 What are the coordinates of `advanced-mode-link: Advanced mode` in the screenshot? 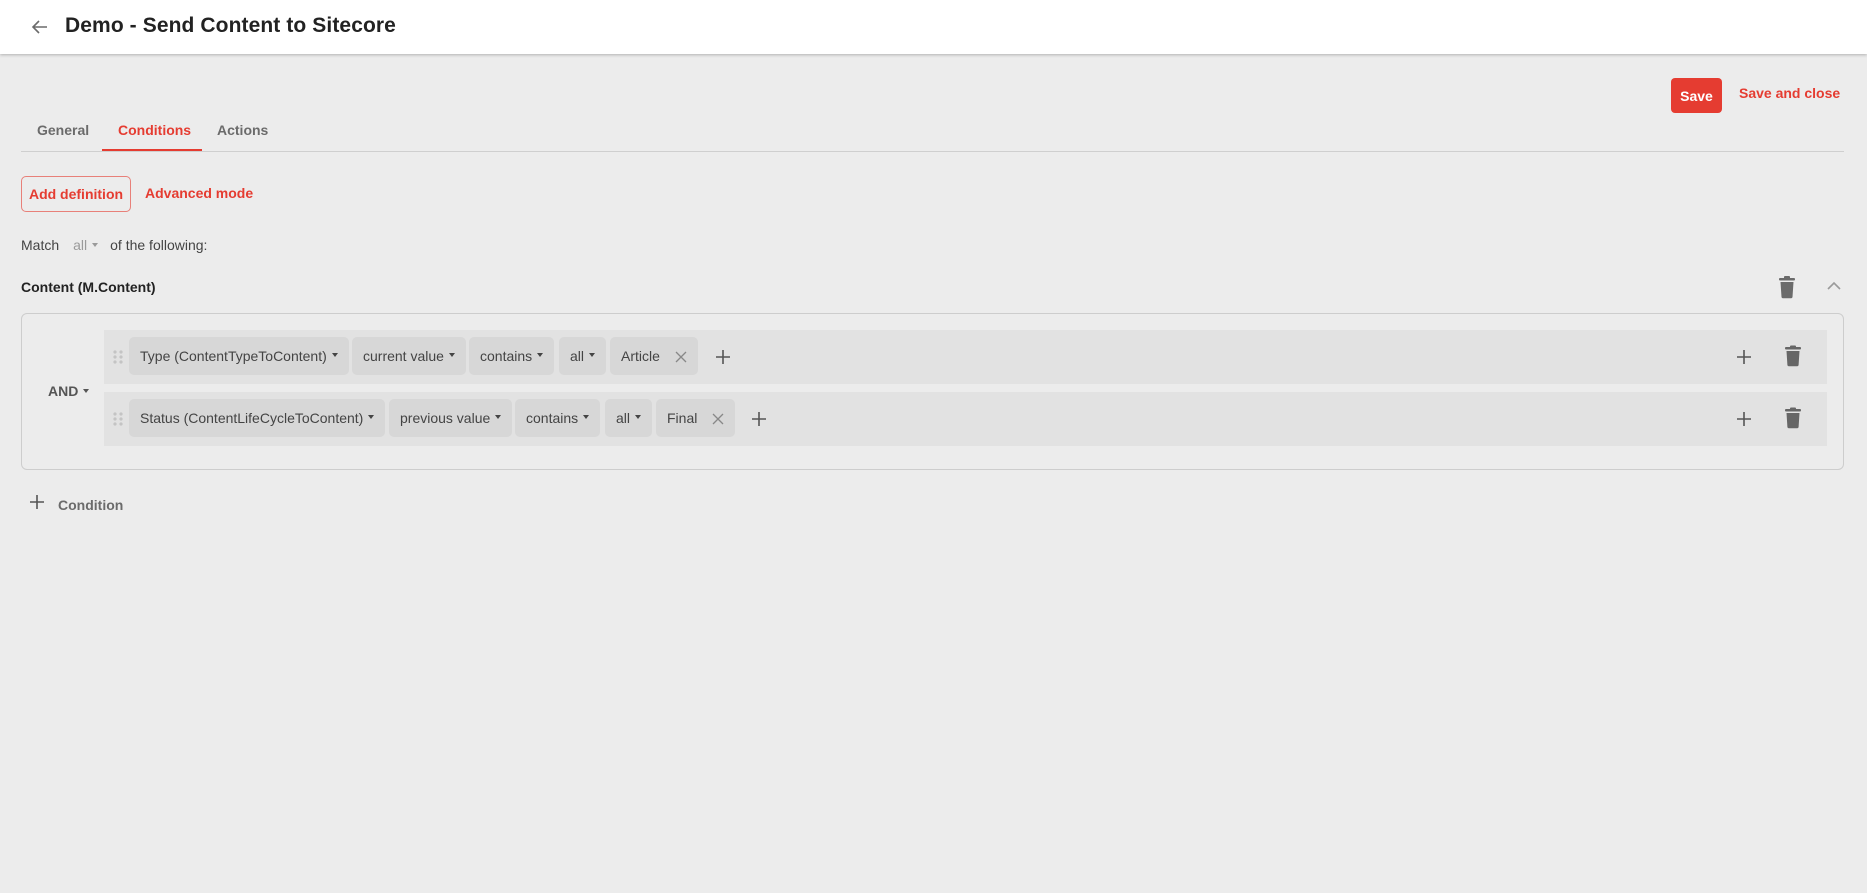 It's located at (199, 193).